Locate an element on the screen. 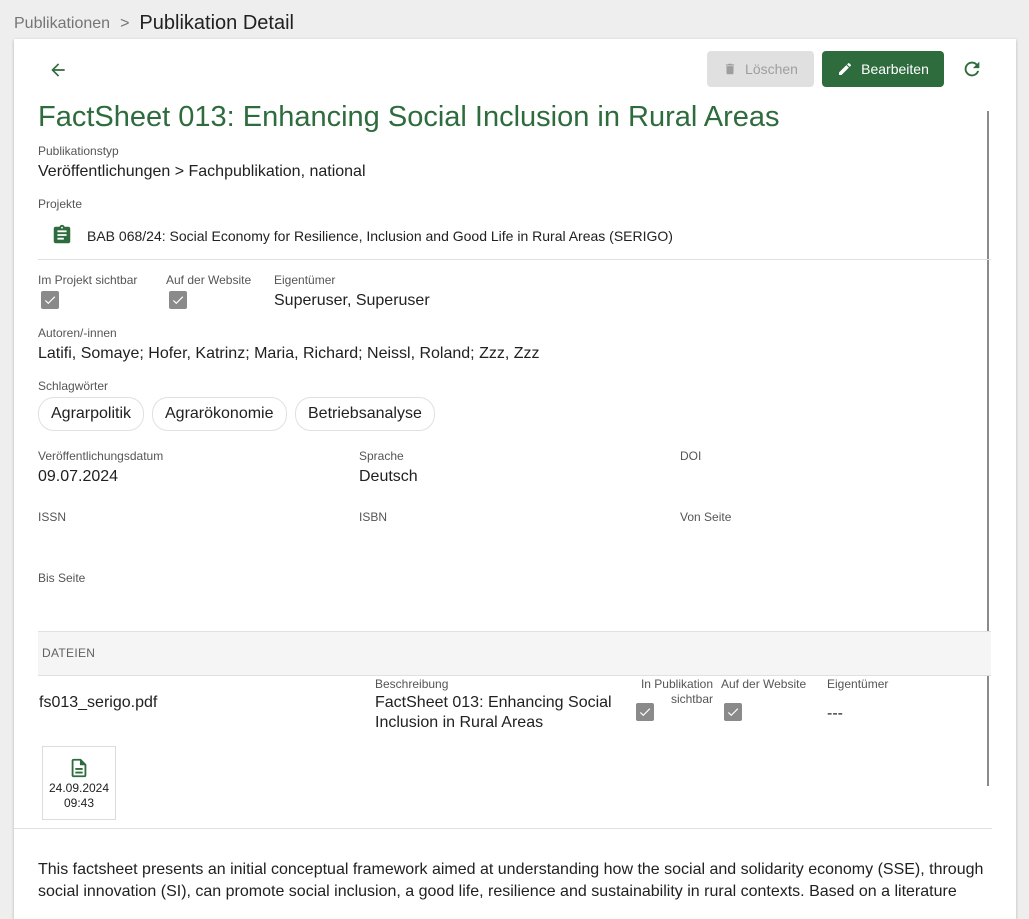 The image size is (1029, 919). refresh-button is located at coordinates (972, 69).